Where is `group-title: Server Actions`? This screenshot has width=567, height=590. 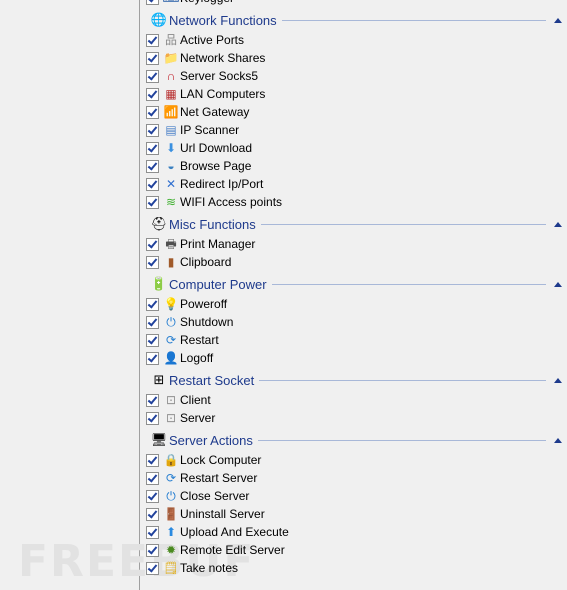
group-title: Server Actions is located at coordinates (211, 440).